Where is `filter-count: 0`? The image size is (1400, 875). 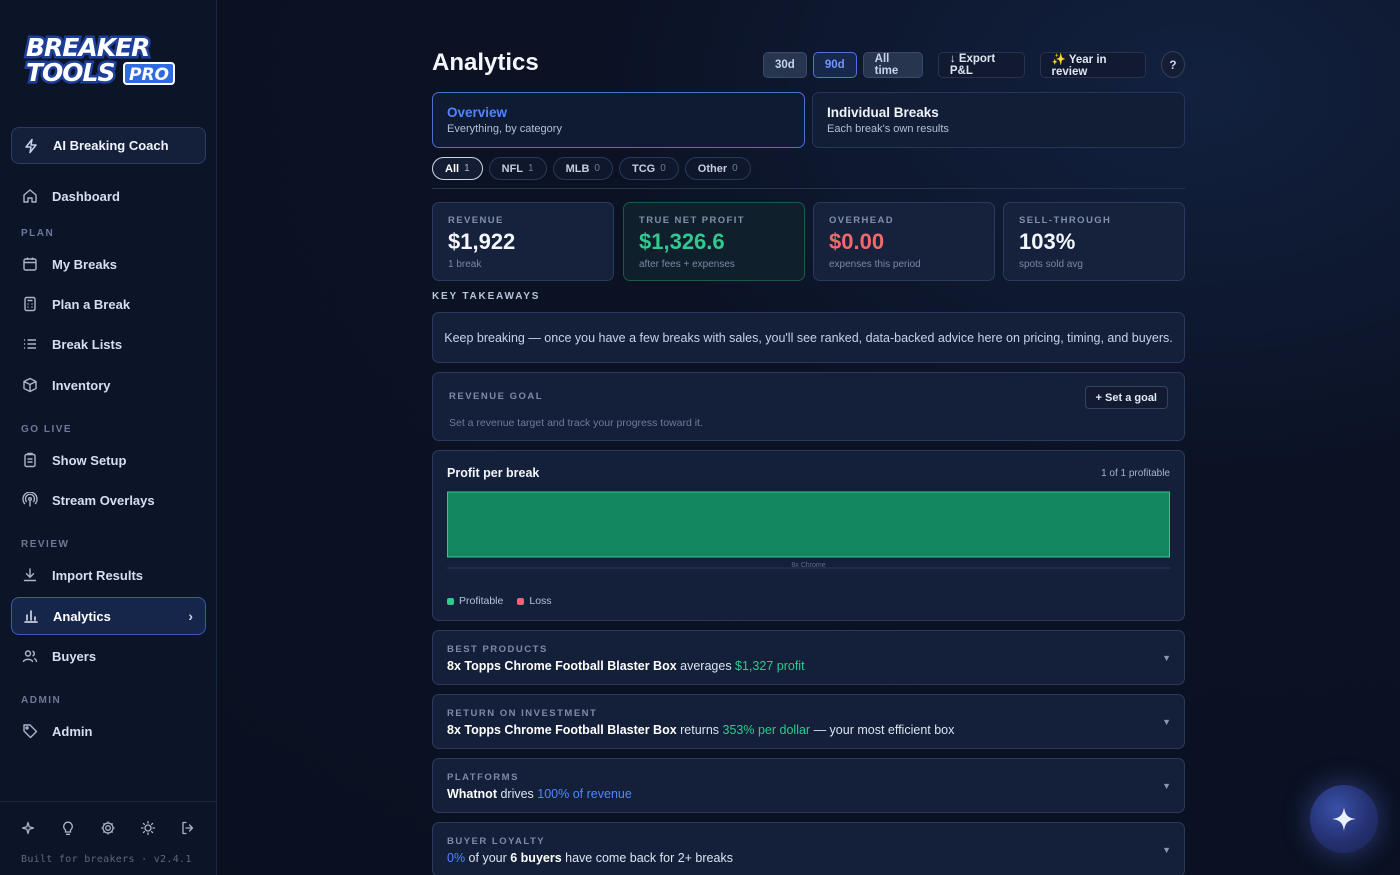 filter-count: 0 is located at coordinates (735, 168).